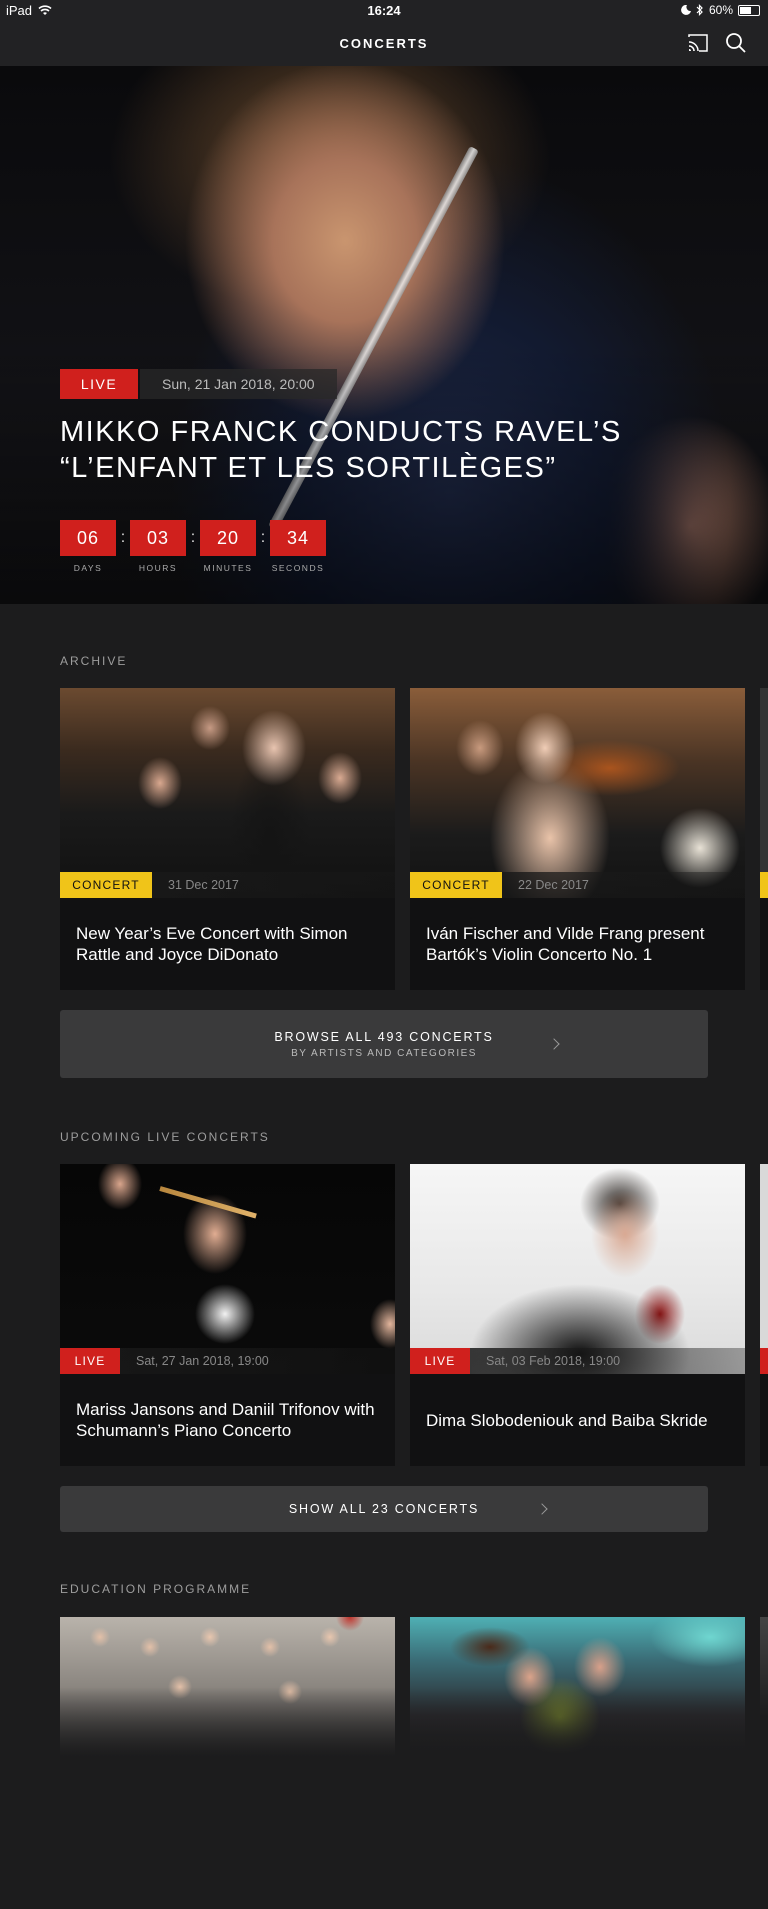 The image size is (768, 1909). I want to click on section-title-archive: ARCHIVE, so click(94, 661).